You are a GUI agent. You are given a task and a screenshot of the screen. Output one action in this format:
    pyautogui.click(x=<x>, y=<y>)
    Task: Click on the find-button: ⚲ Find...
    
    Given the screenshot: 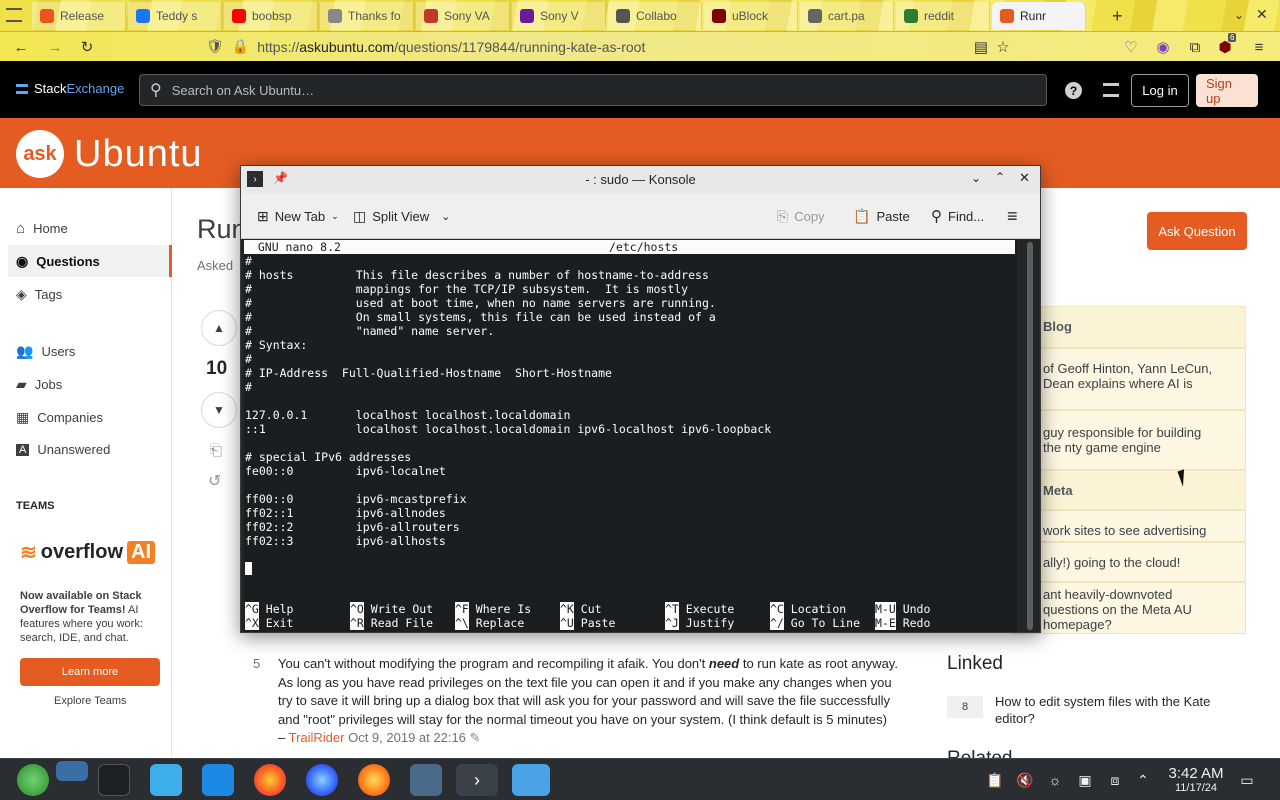 What is the action you would take?
    pyautogui.click(x=957, y=216)
    